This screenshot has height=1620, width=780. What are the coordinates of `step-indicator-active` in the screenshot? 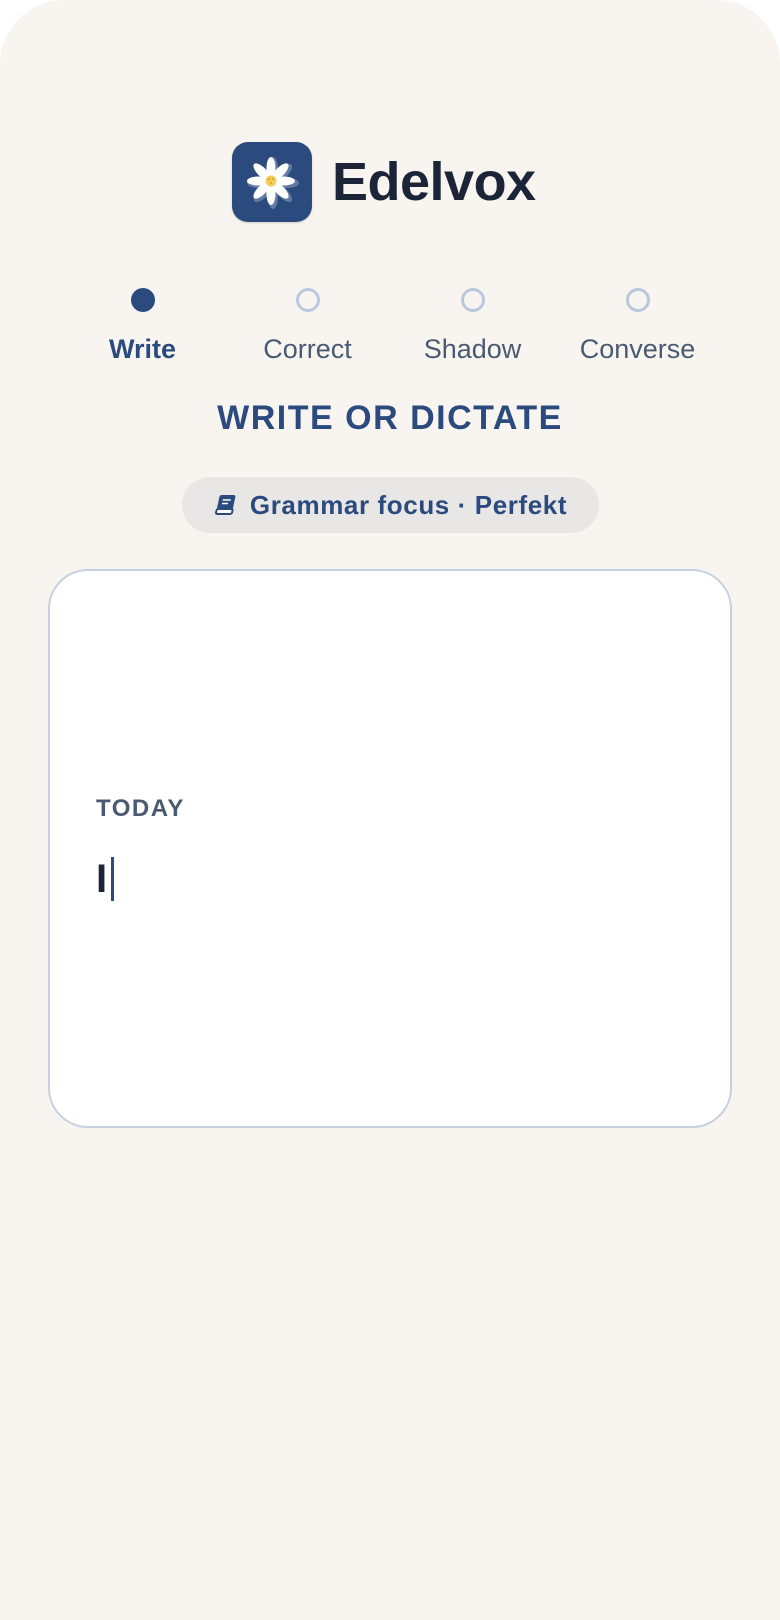 It's located at (142, 300).